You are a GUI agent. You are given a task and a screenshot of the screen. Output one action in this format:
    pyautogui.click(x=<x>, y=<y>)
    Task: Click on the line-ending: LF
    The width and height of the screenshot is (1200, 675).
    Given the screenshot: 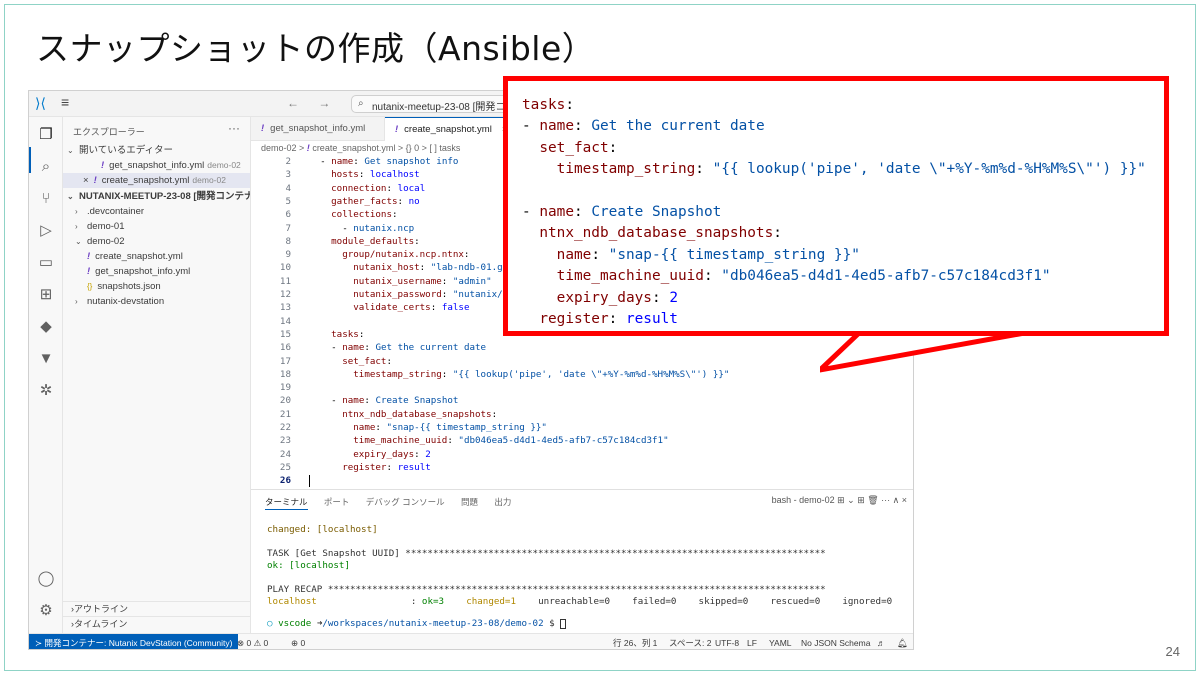 What is the action you would take?
    pyautogui.click(x=752, y=641)
    